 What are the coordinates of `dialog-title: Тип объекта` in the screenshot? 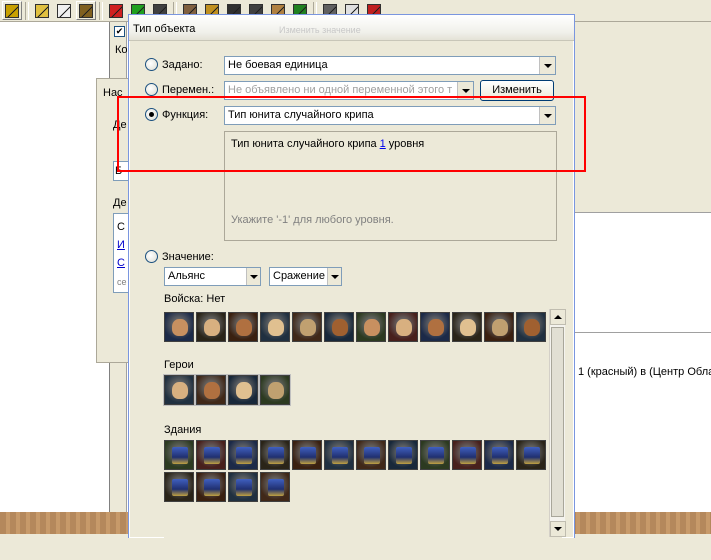 It's located at (164, 29).